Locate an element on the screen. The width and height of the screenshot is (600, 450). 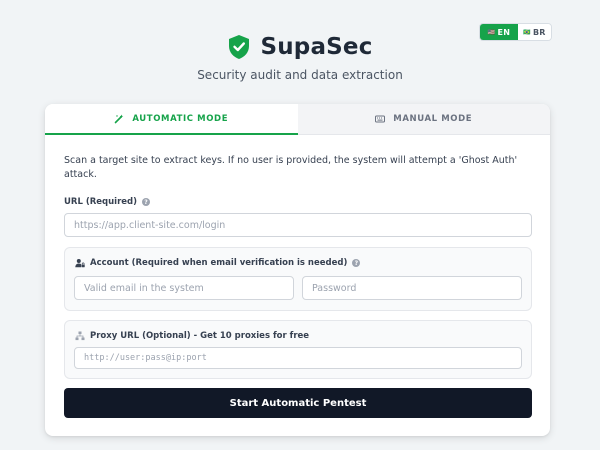
magic-wand-icon is located at coordinates (119, 118).